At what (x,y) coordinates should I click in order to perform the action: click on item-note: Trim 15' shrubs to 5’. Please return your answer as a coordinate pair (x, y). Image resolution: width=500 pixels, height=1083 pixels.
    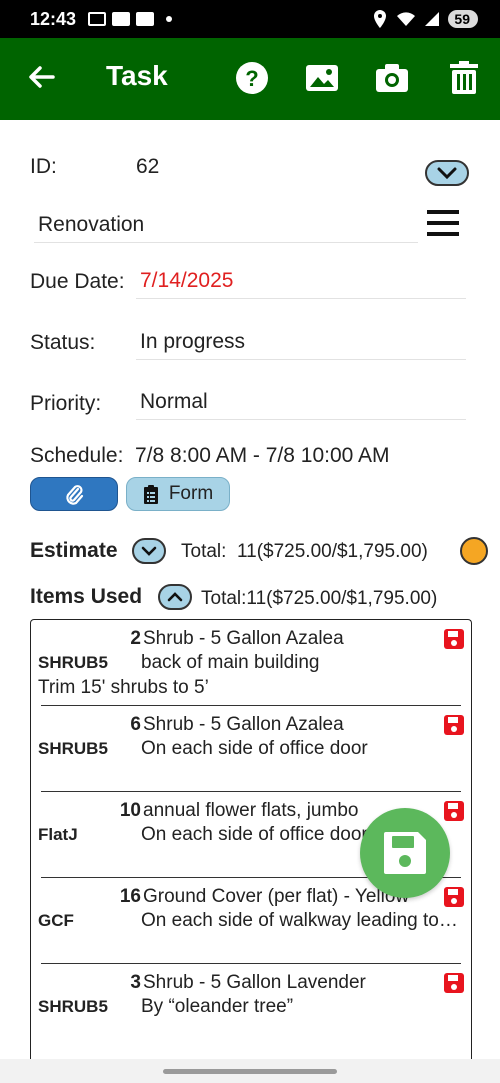
    Looking at the image, I should click on (123, 687).